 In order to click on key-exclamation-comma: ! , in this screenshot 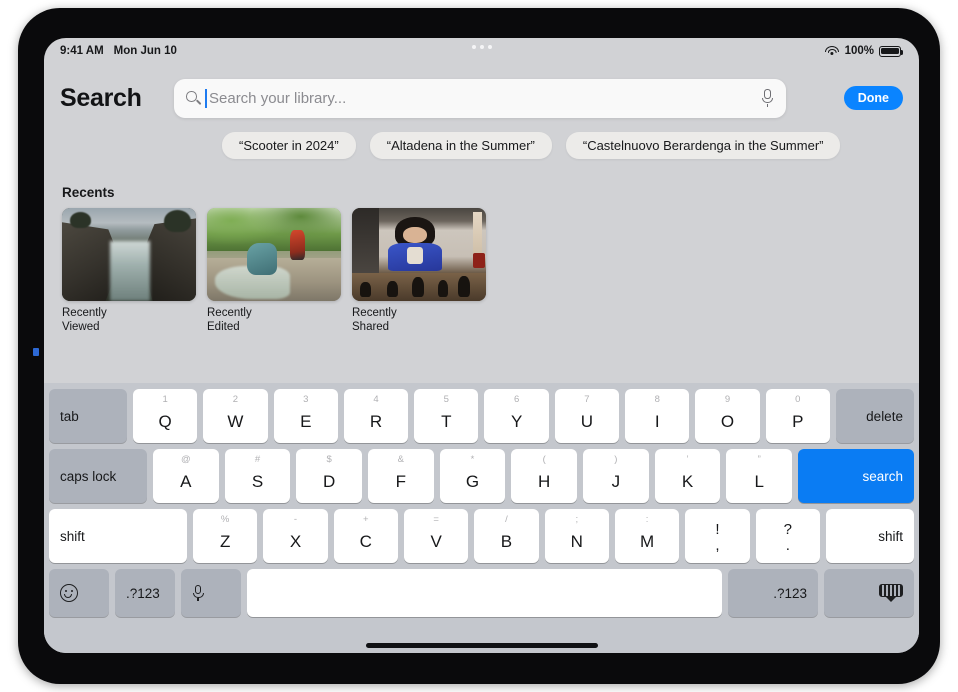, I will do `click(717, 536)`.